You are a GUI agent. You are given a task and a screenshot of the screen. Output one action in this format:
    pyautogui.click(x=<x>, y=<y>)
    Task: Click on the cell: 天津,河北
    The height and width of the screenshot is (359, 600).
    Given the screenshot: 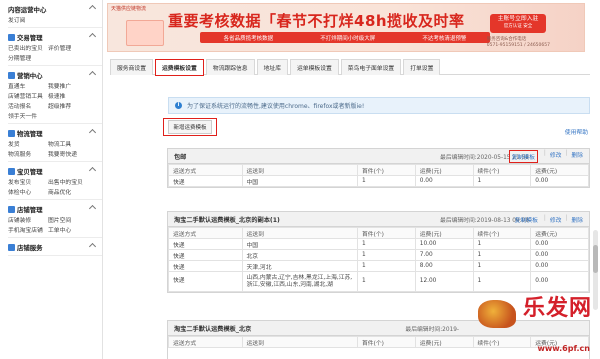 What is the action you would take?
    pyautogui.click(x=299, y=266)
    